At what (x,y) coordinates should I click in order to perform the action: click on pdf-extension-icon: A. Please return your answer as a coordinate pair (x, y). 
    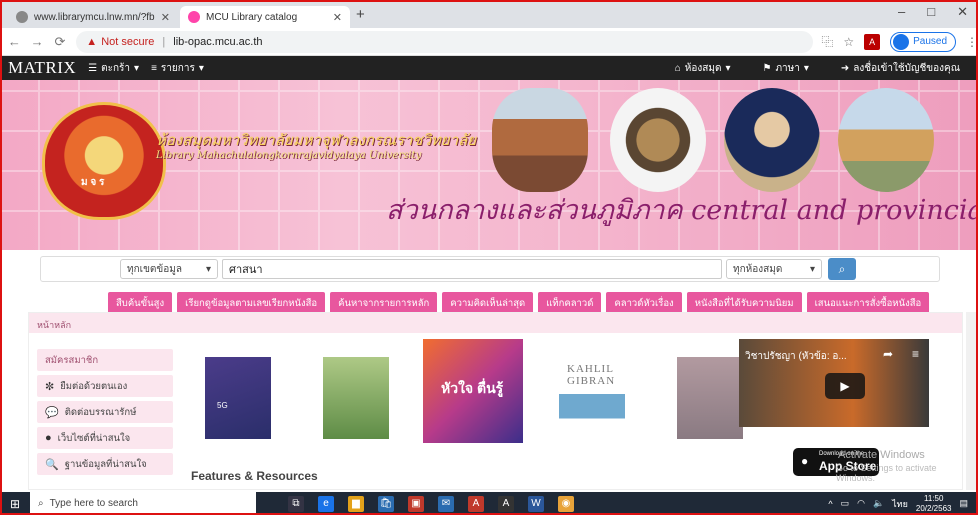
    Looking at the image, I should click on (872, 41).